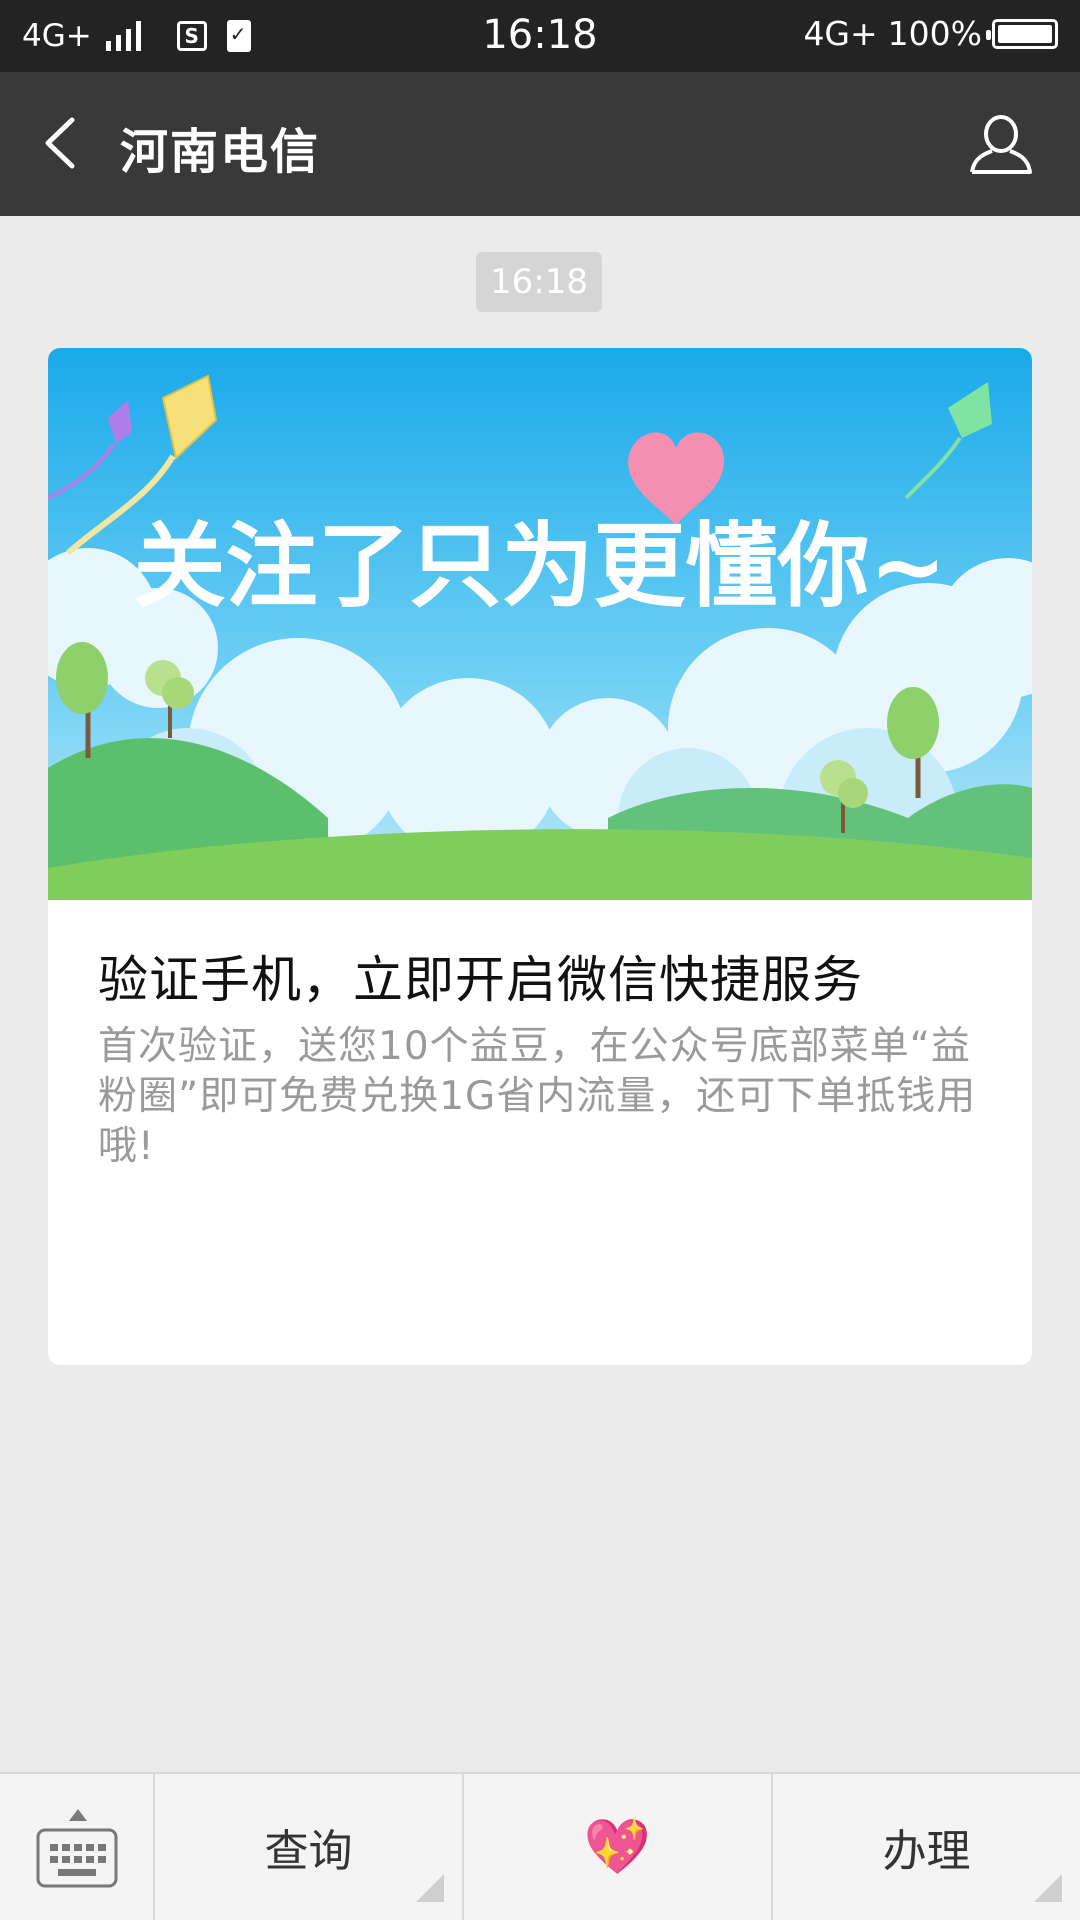 This screenshot has width=1080, height=1920. I want to click on expand-up-icon, so click(78, 1815).